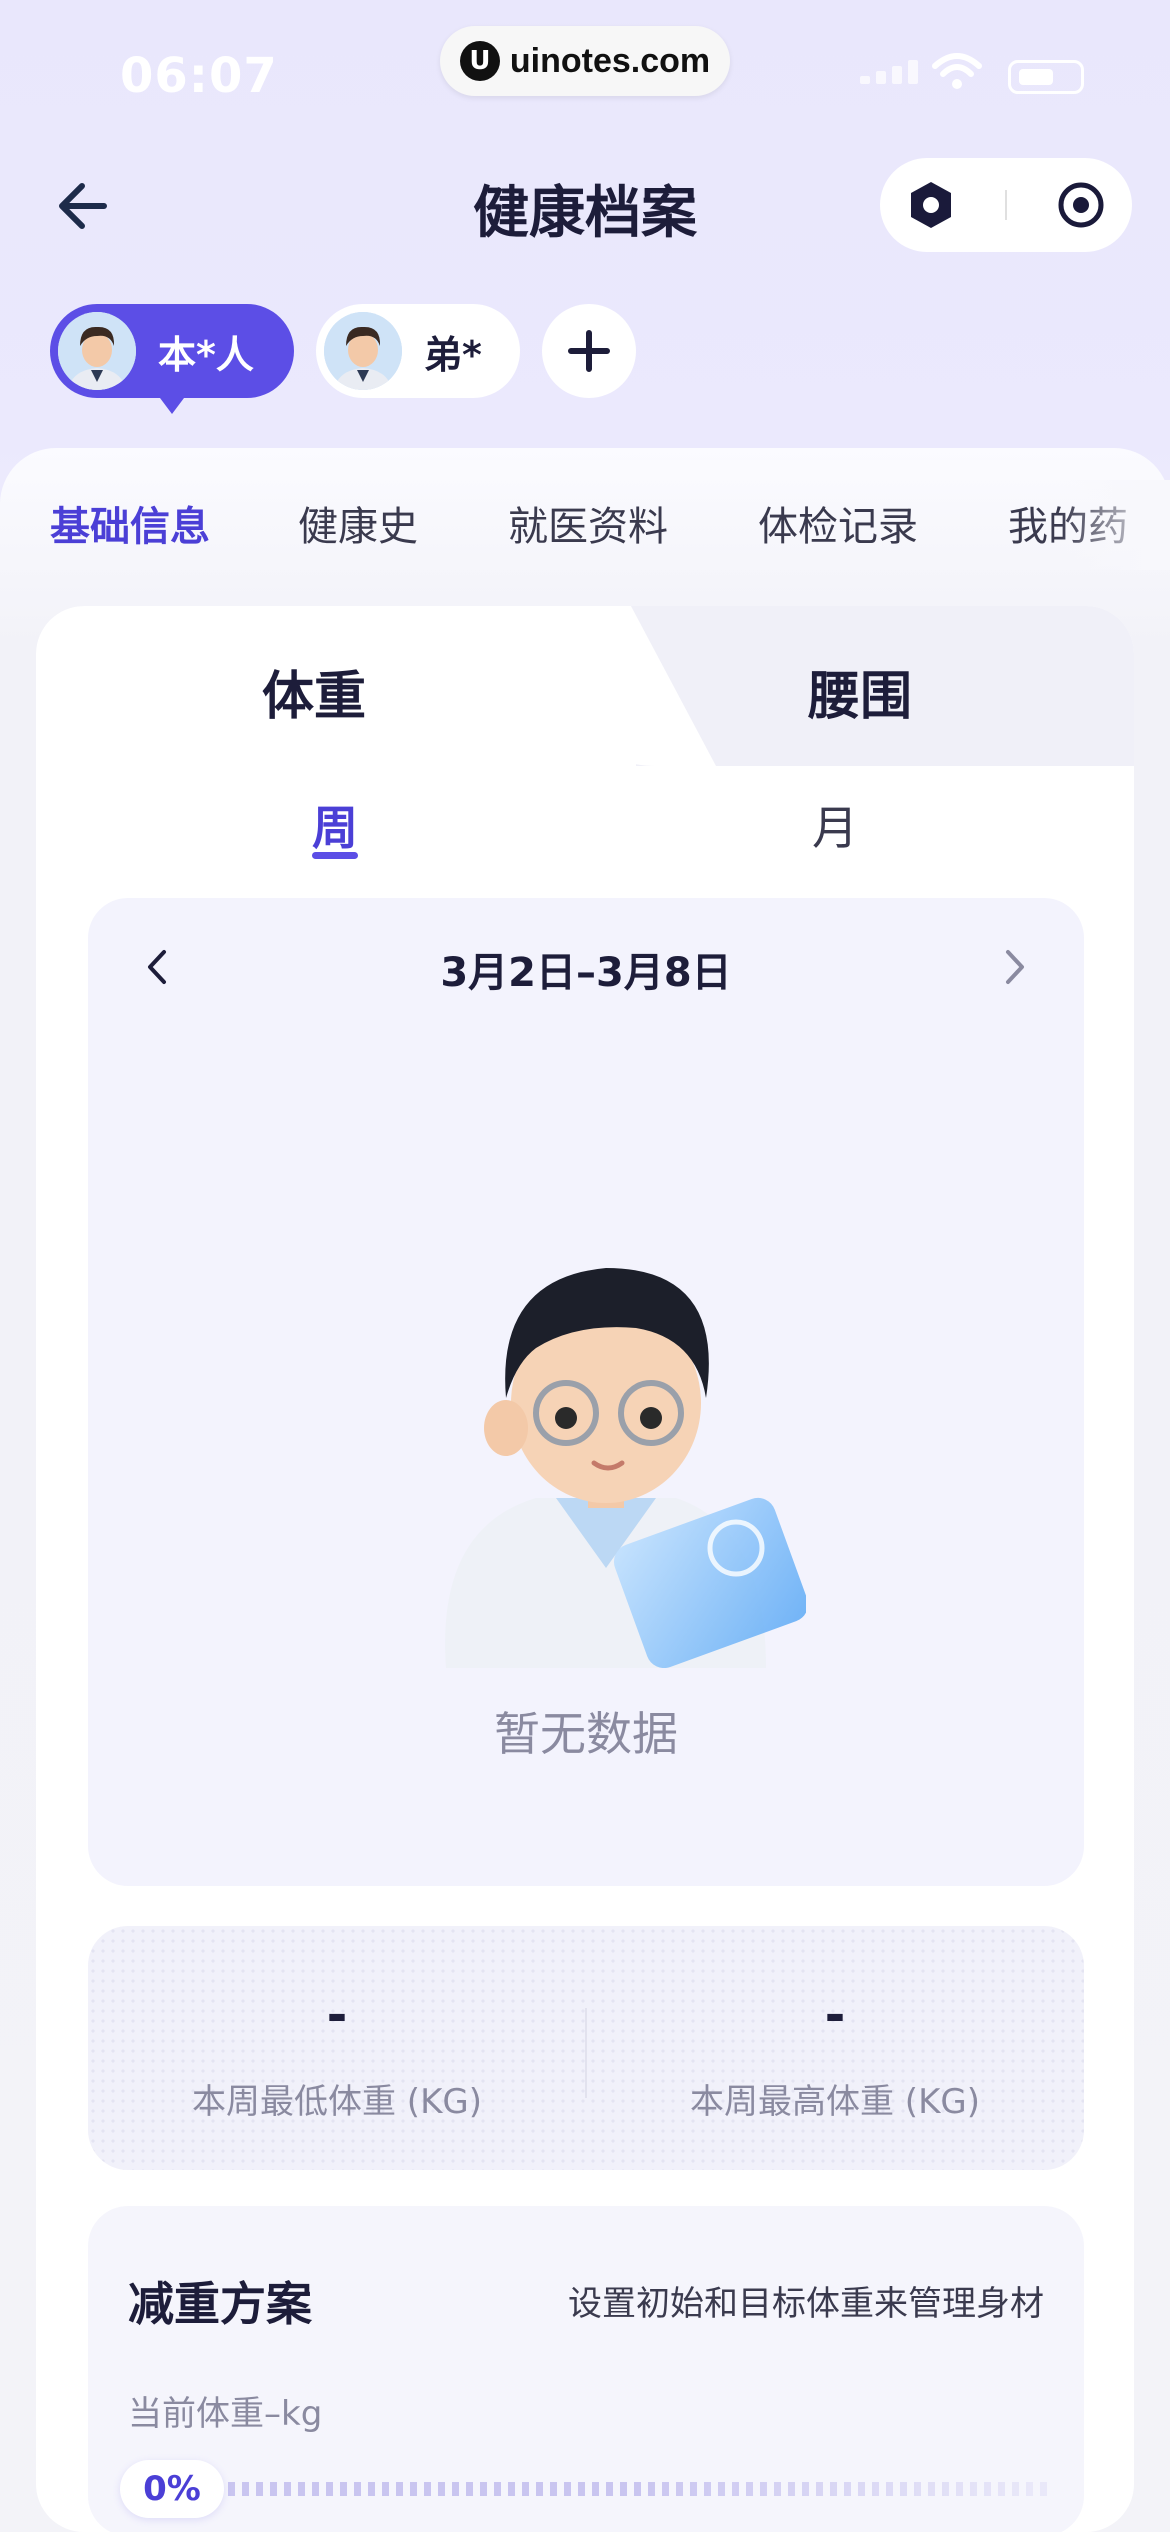  What do you see at coordinates (835, 2054) in the screenshot?
I see `stat-max-weight: - 本周最高体重 (KG)` at bounding box center [835, 2054].